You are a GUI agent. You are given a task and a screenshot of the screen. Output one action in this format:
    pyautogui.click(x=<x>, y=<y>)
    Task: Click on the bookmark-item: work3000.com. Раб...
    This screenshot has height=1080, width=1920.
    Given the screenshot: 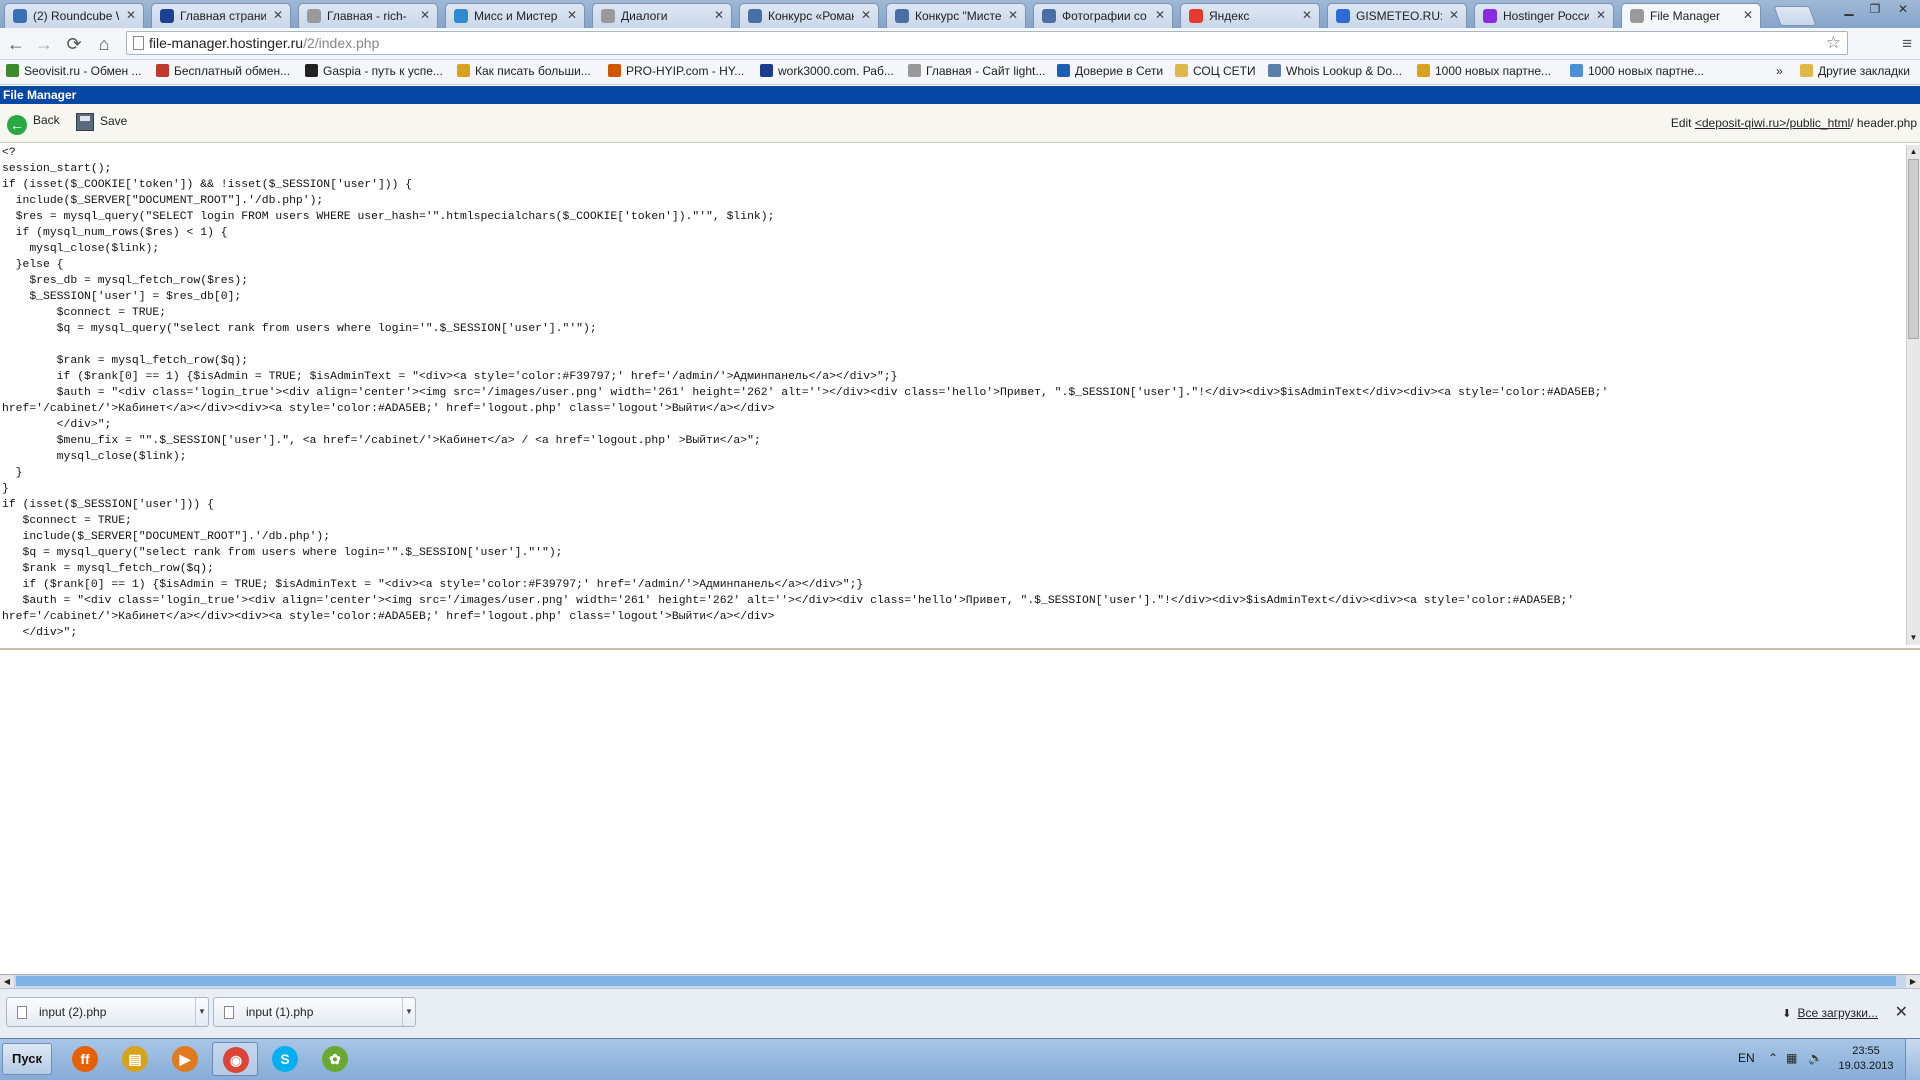 What is the action you would take?
    pyautogui.click(x=827, y=71)
    